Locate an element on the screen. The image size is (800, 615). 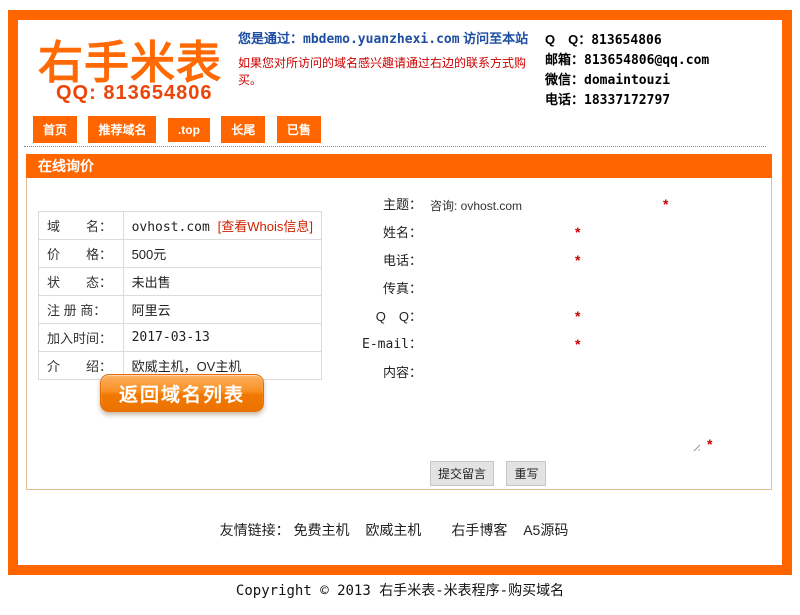
nav-item-recommended-domains: 推荐域名 is located at coordinates (122, 129).